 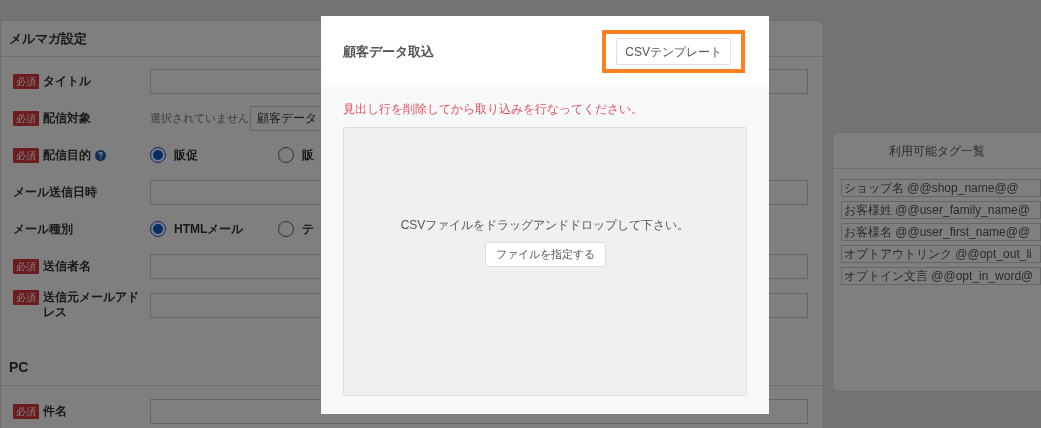 What do you see at coordinates (308, 155) in the screenshot?
I see `radio-label: 販` at bounding box center [308, 155].